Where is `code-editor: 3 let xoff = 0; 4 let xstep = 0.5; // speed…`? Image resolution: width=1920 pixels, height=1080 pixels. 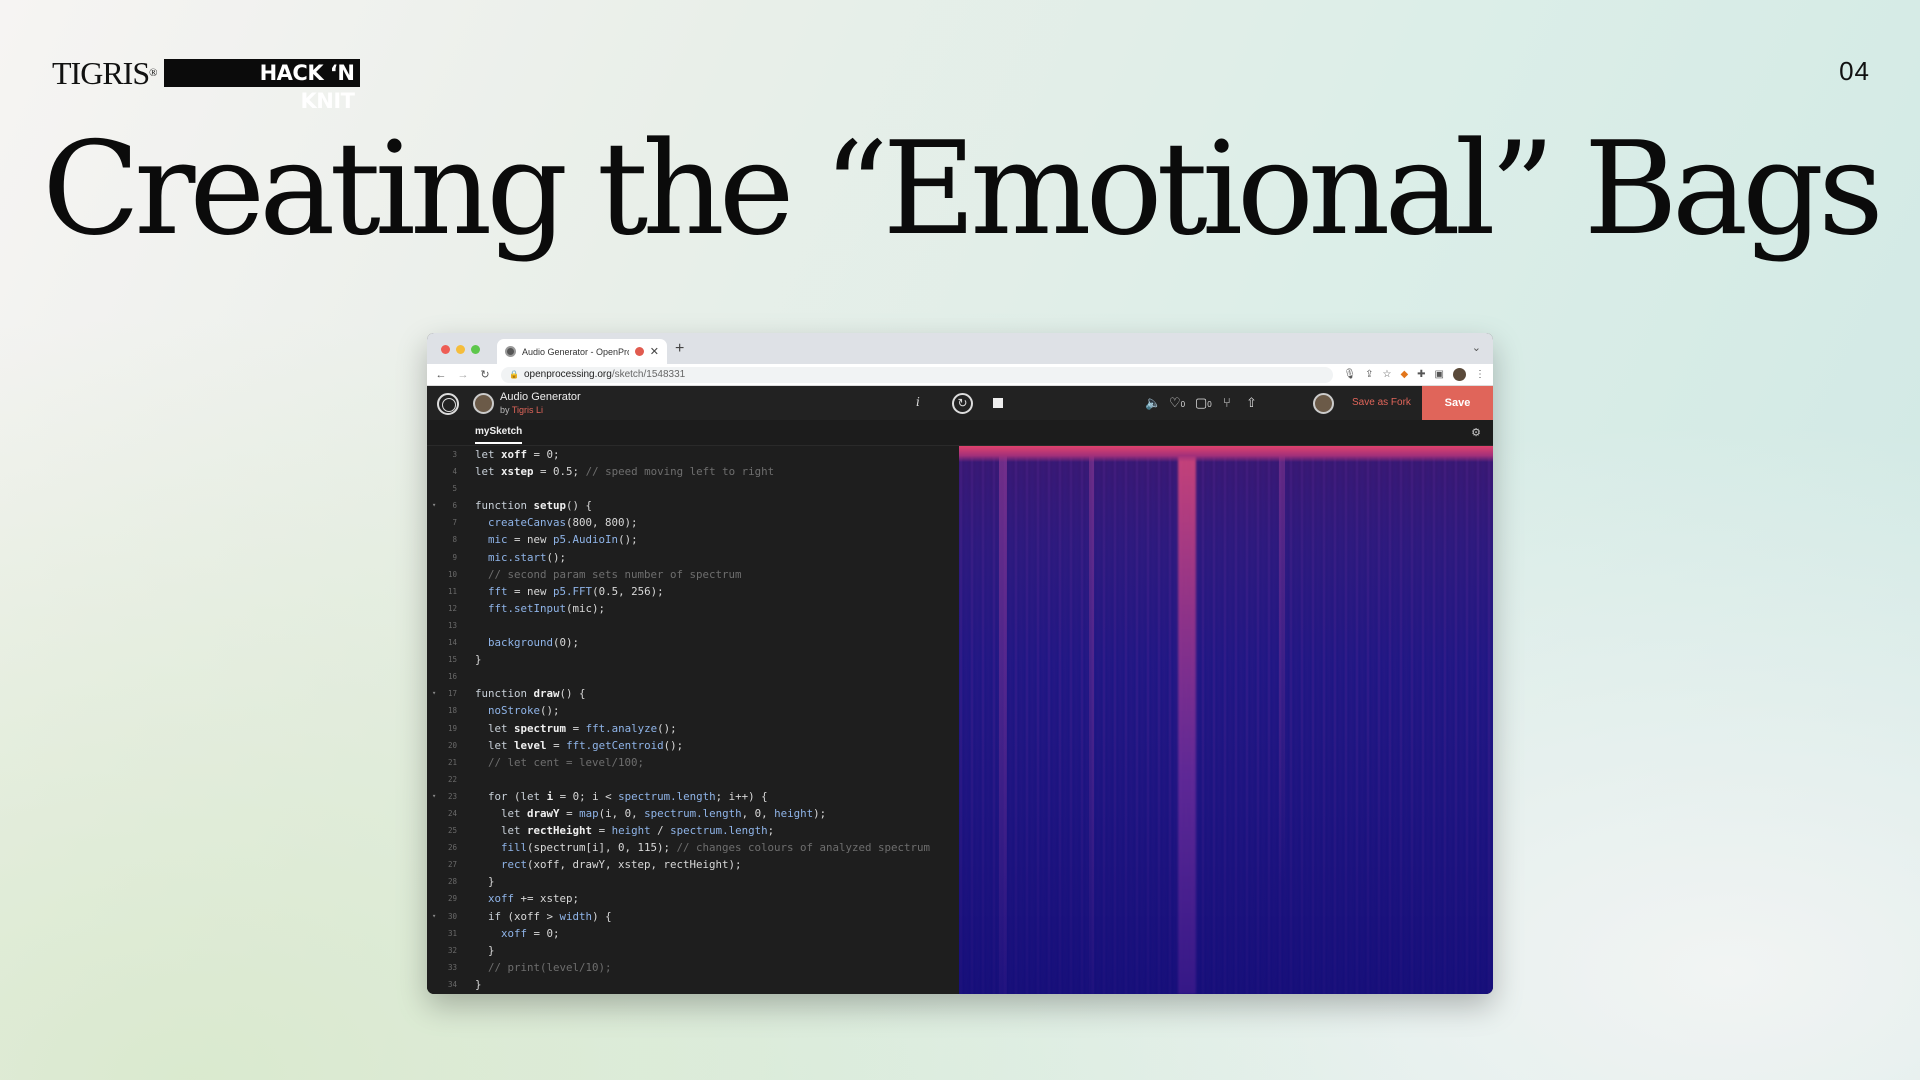 code-editor: 3 let xoff = 0; 4 let xstep = 0.5; // speed… is located at coordinates (692, 720).